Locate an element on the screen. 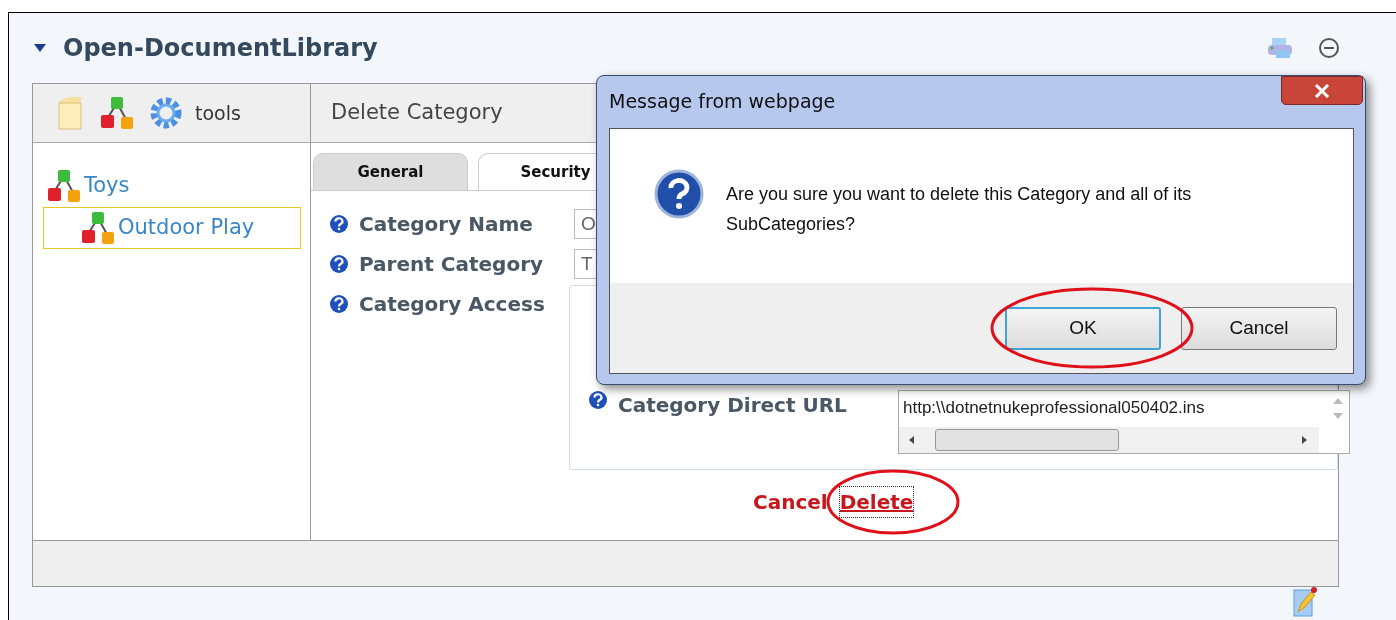  field-label: Category Access is located at coordinates (452, 304).